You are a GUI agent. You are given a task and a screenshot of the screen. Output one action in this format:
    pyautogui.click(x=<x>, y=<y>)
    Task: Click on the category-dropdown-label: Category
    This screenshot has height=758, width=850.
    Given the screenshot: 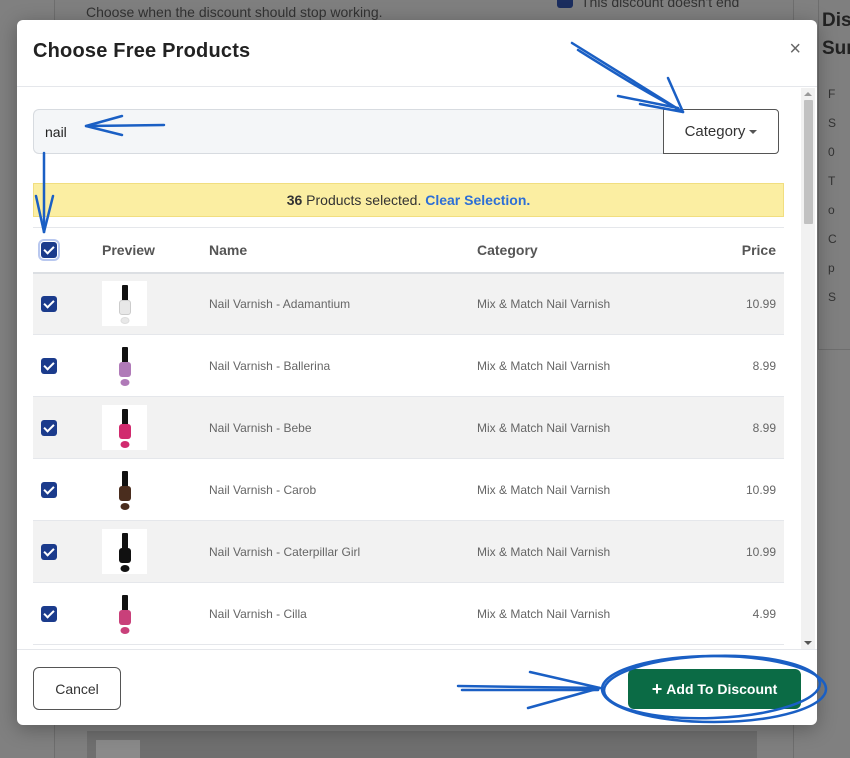 What is the action you would take?
    pyautogui.click(x=715, y=131)
    